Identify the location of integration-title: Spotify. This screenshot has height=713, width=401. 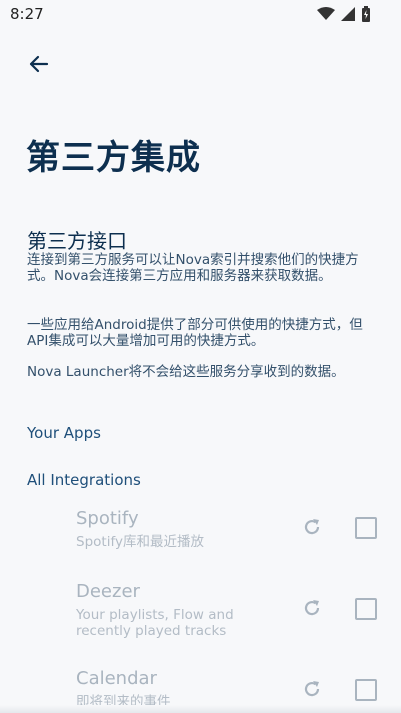
(107, 518).